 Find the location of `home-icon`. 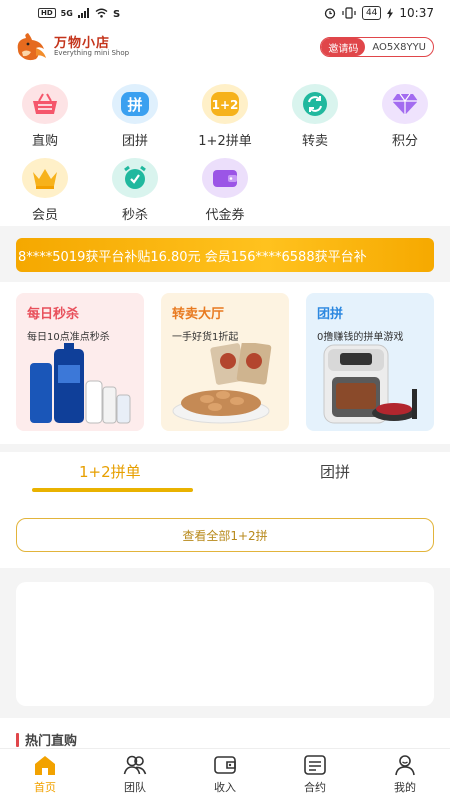

home-icon is located at coordinates (45, 765).